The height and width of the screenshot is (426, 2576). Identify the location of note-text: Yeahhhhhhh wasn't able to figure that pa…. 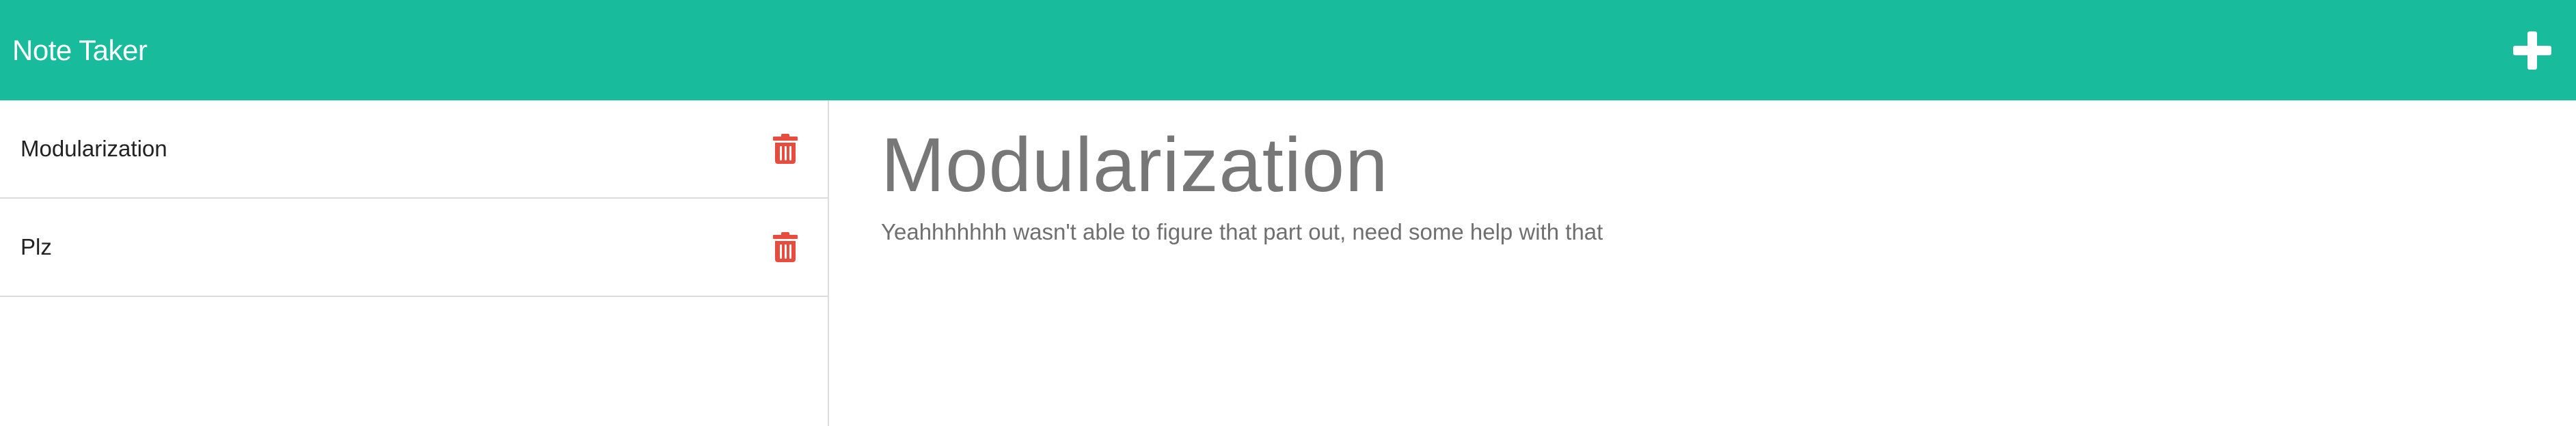
(1701, 232).